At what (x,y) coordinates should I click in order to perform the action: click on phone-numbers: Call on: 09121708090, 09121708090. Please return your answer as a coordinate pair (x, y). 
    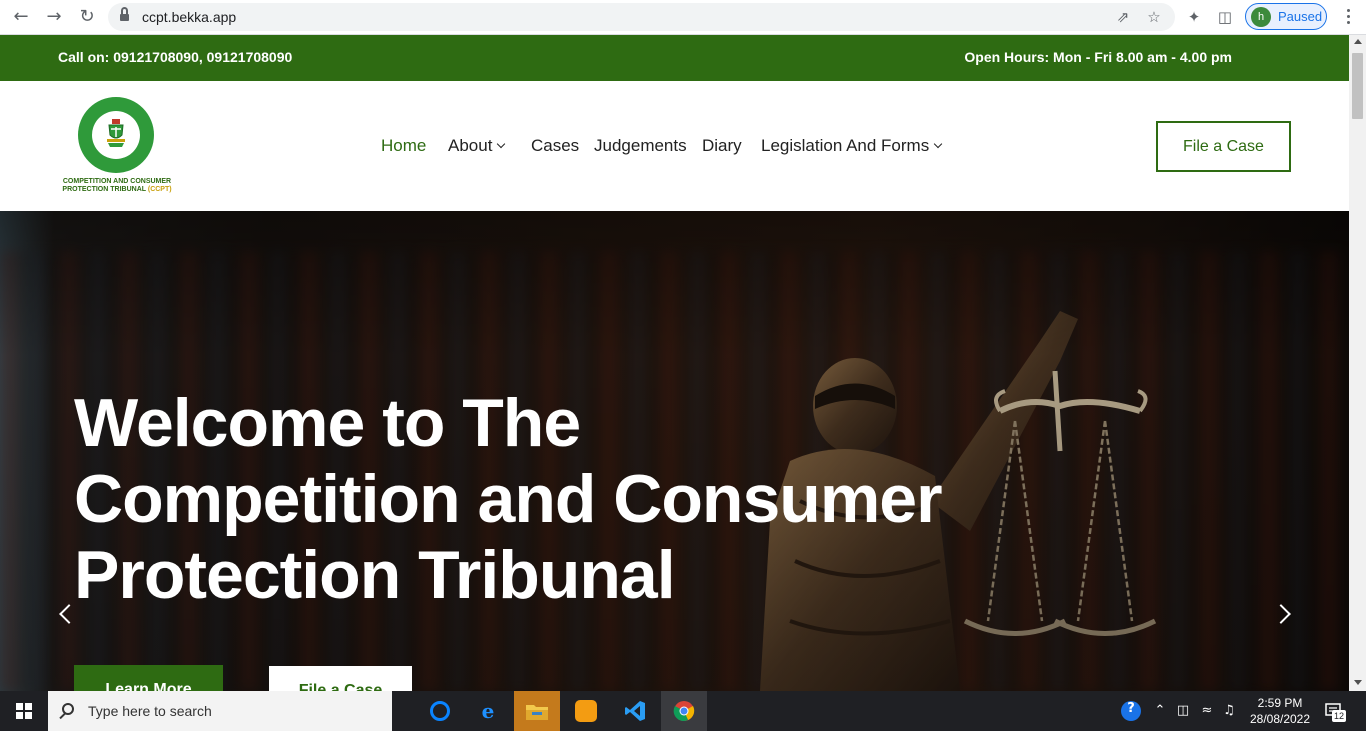
    Looking at the image, I should click on (175, 57).